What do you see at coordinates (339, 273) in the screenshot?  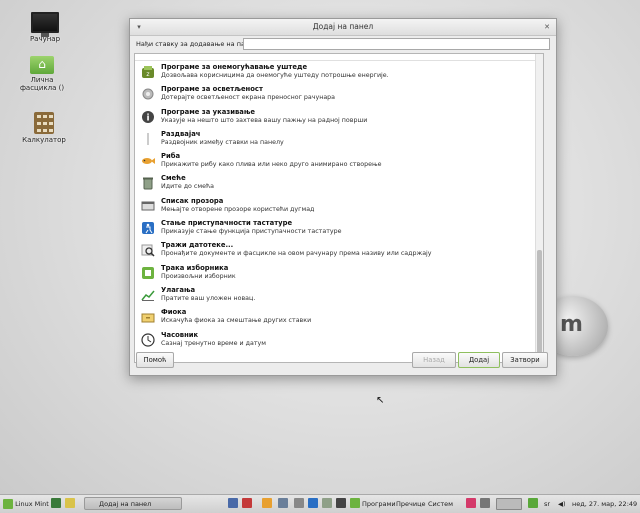 I see `list-item: Трака изборника Произвољни изборник` at bounding box center [339, 273].